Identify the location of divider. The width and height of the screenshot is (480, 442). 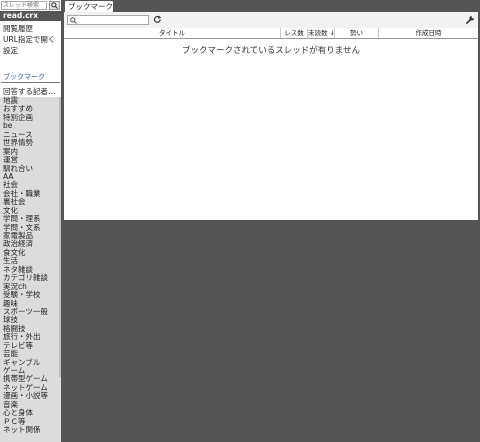
(30, 82).